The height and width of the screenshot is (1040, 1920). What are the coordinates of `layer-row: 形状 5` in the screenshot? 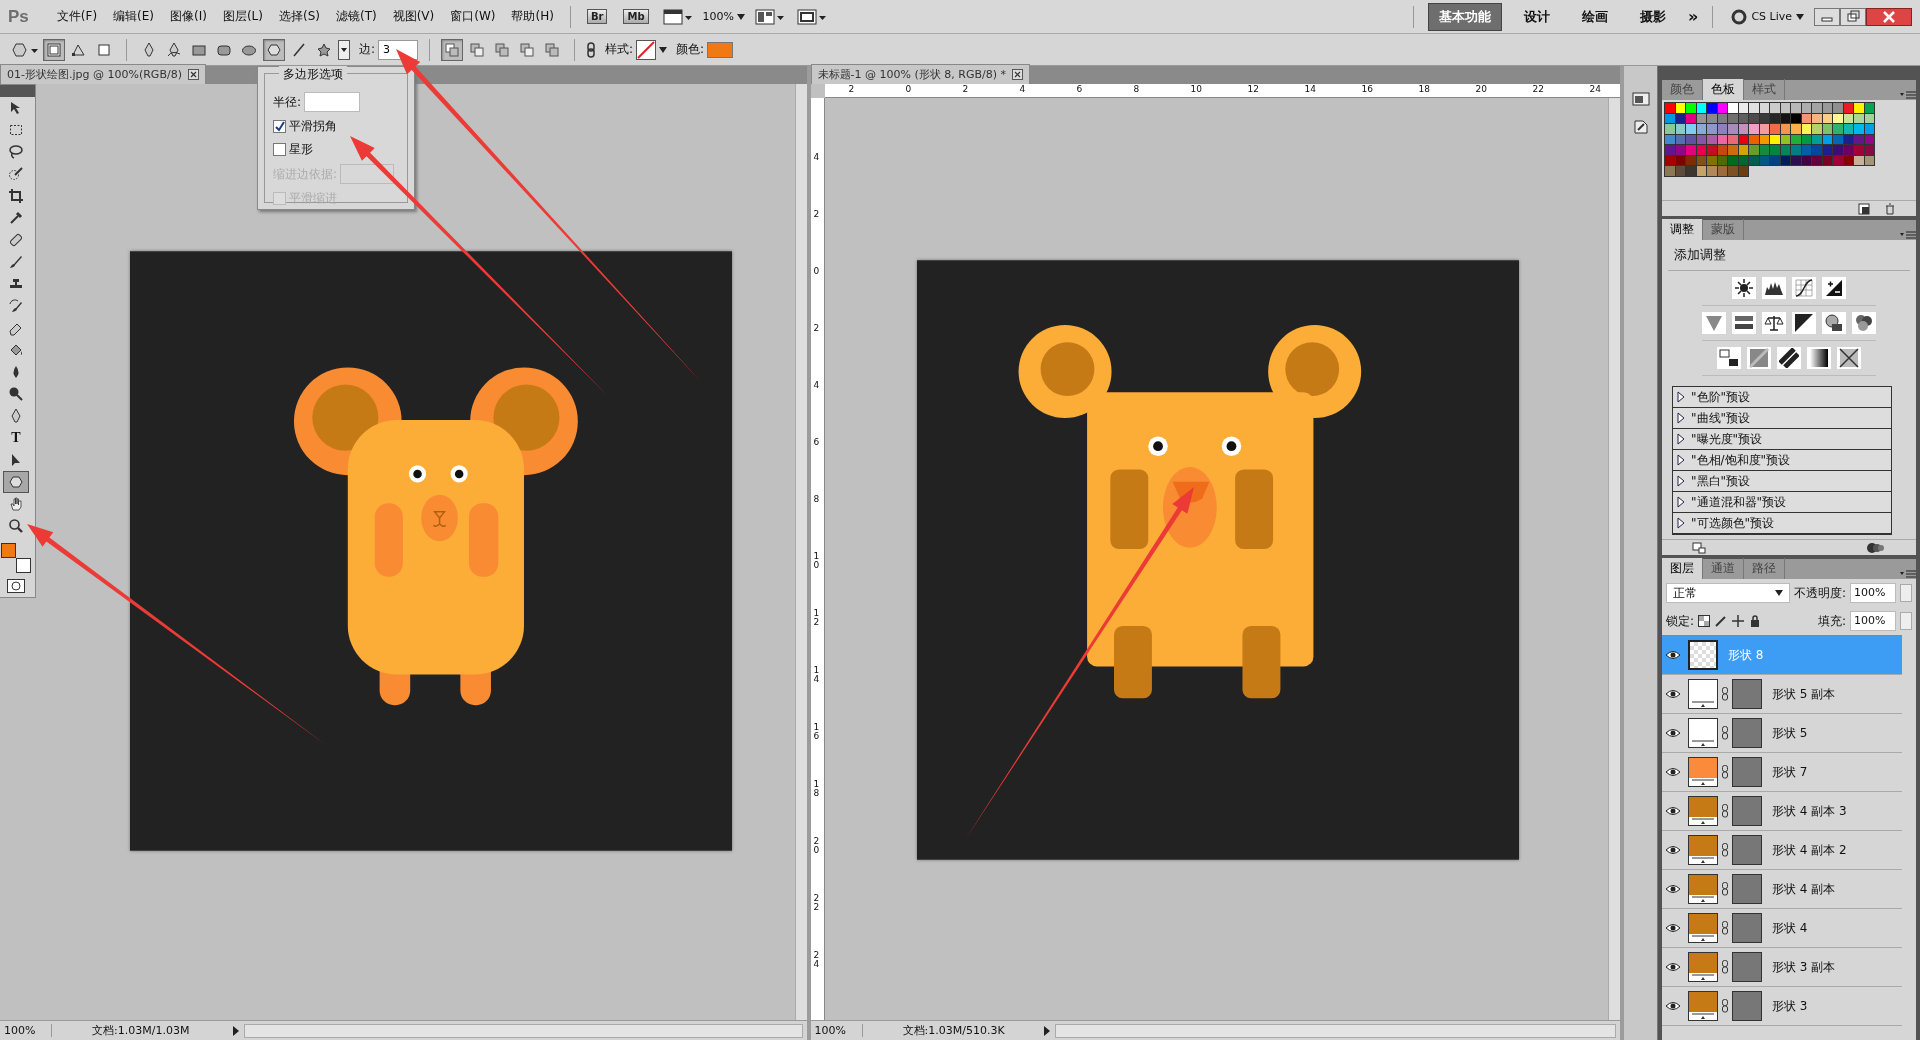 It's located at (1782, 733).